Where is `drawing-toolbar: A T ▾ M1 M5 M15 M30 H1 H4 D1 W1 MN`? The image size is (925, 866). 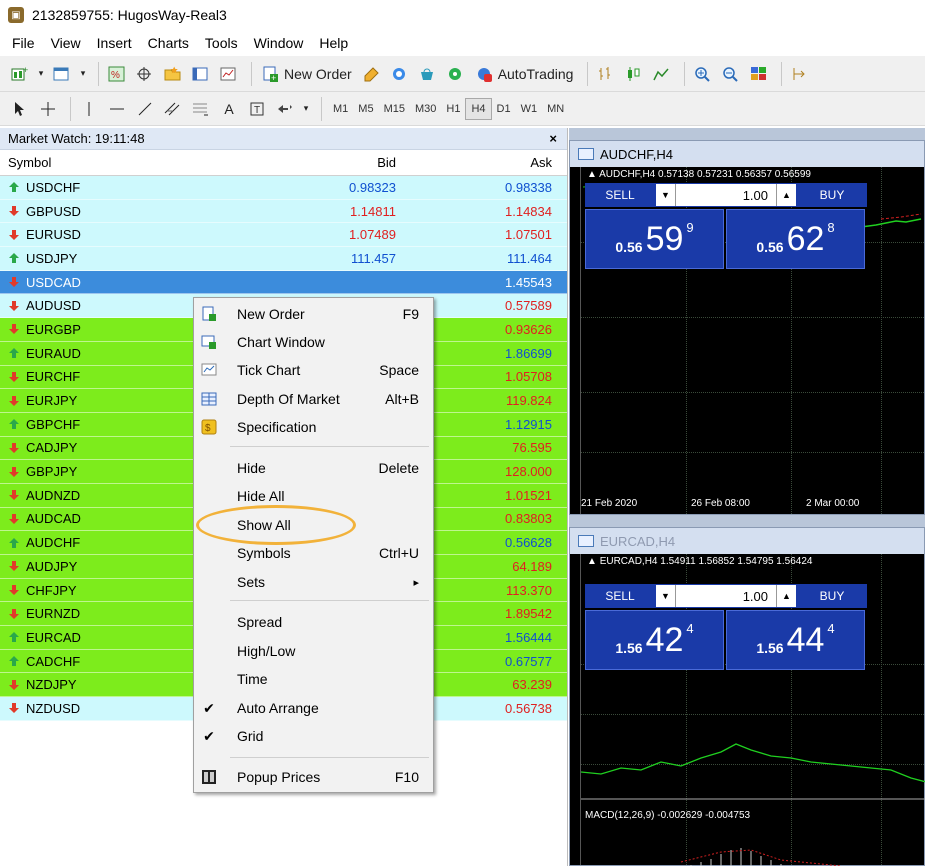
drawing-toolbar: A T ▾ M1 M5 M15 M30 H1 H4 D1 W1 MN is located at coordinates (462, 109).